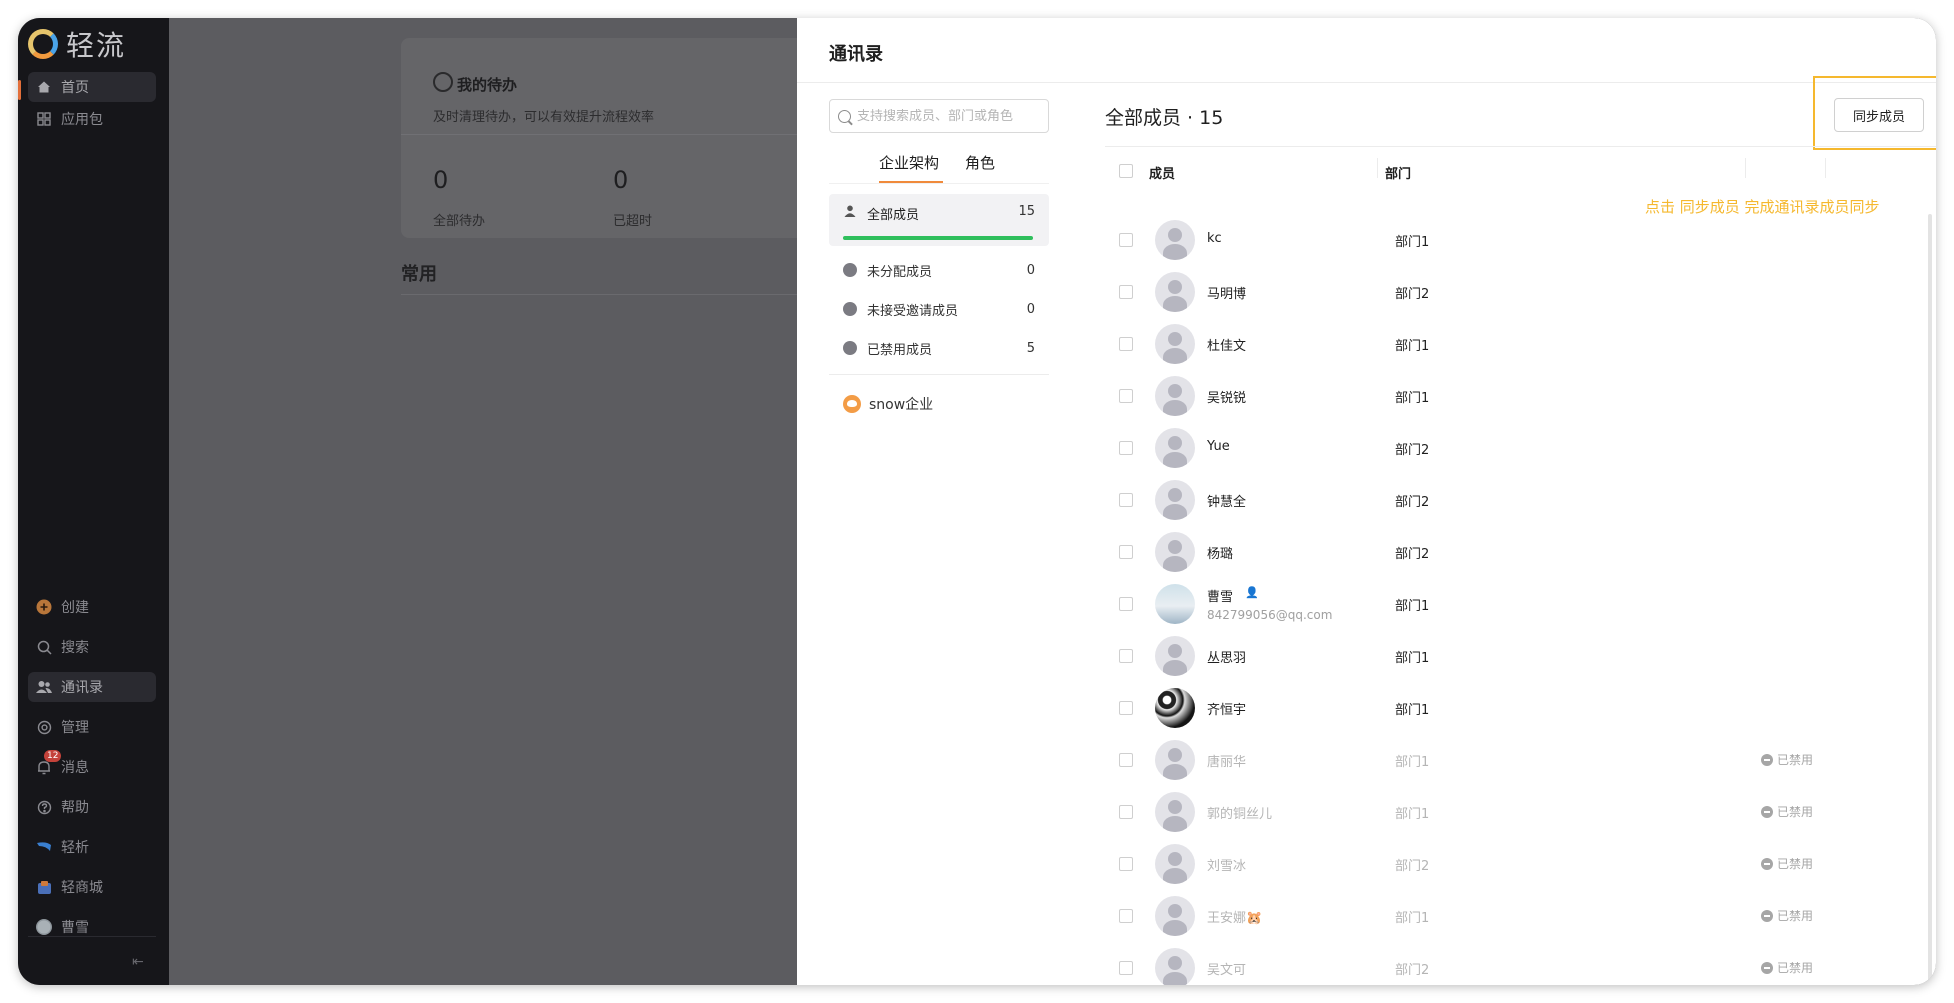  Describe the element at coordinates (1126, 171) in the screenshot. I see `select-all-checkbox` at that location.